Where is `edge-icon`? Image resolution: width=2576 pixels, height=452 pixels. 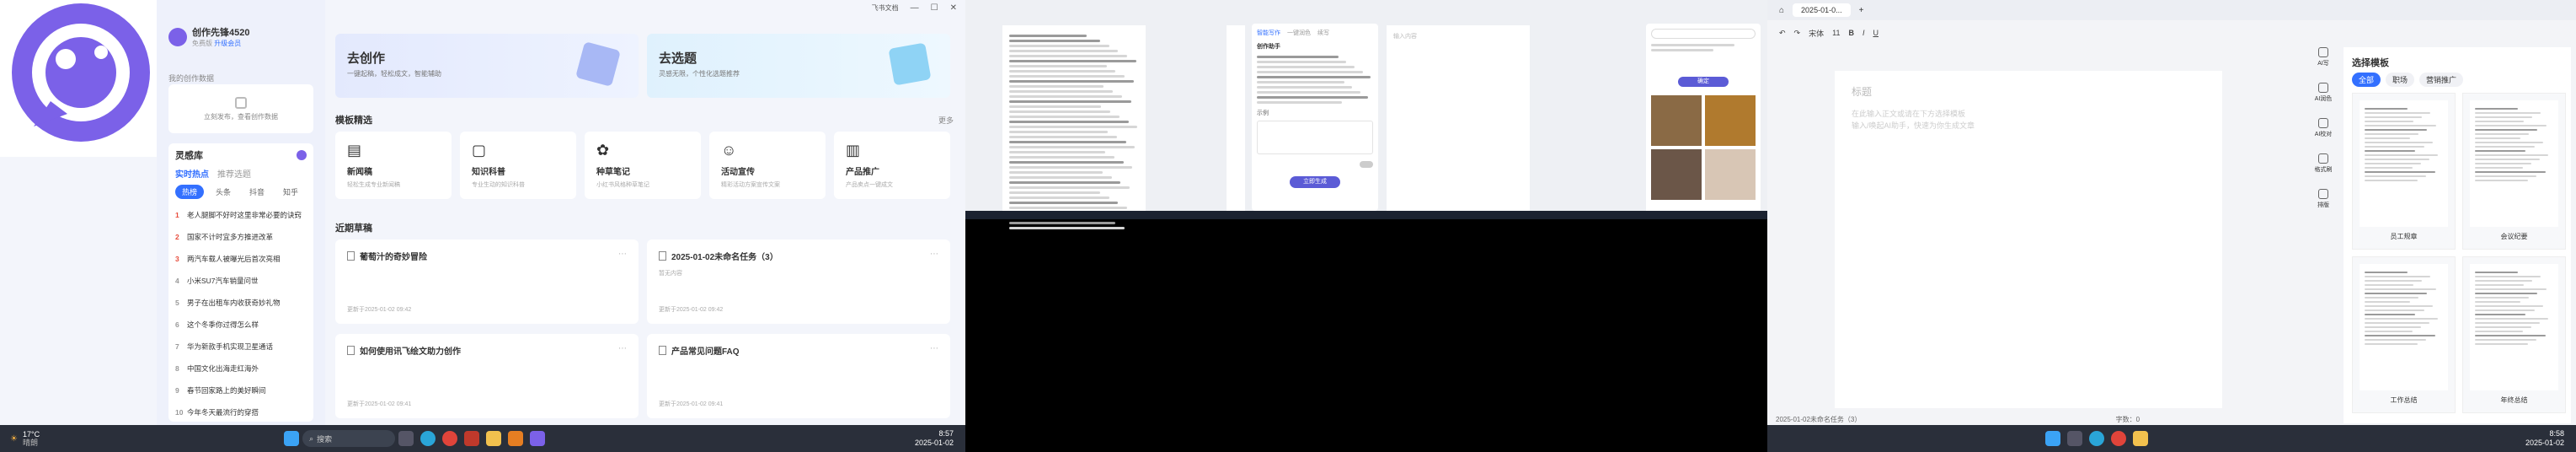
edge-icon is located at coordinates (428, 438).